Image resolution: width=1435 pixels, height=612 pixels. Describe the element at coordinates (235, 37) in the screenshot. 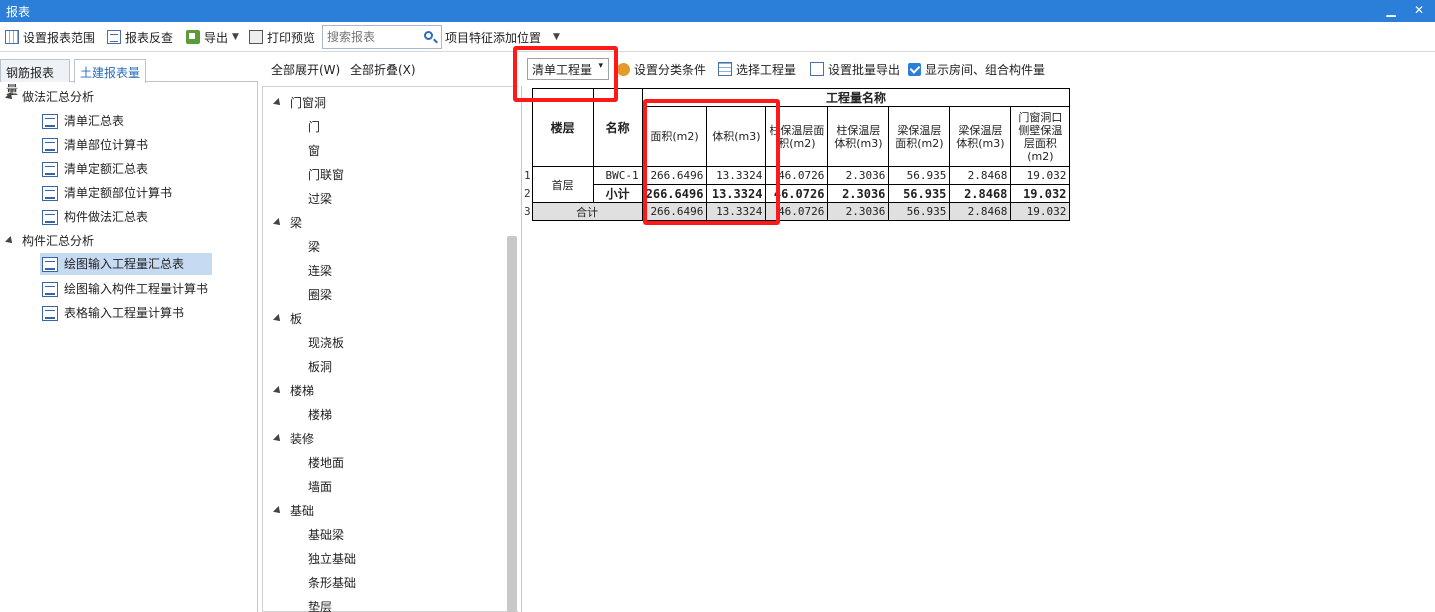

I see `chevron-down-icon: ▼` at that location.